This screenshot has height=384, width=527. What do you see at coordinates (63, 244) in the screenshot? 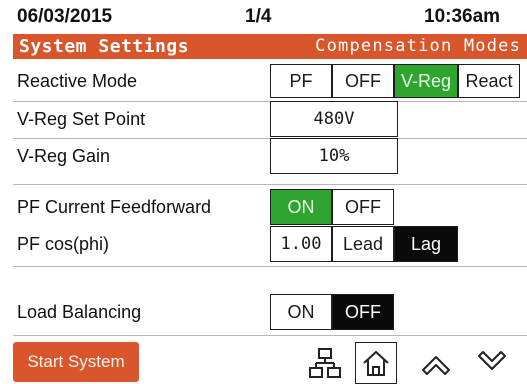
I see `pf-cos-phi-label: PF cos(phi)` at bounding box center [63, 244].